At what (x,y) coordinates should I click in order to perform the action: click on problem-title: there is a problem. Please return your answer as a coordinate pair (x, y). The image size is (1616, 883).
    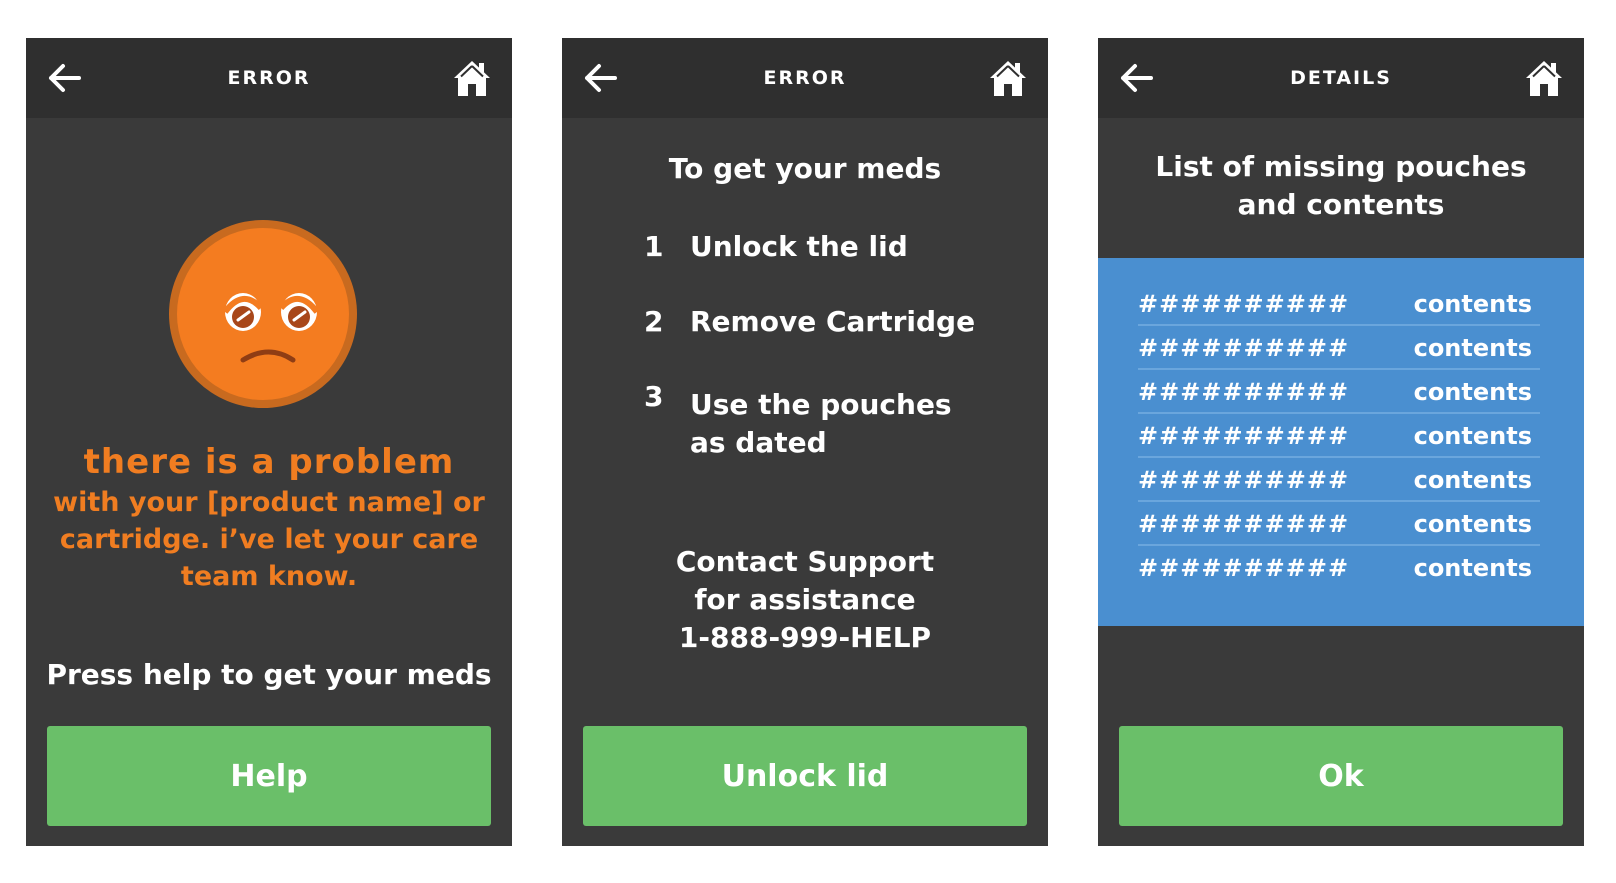
    Looking at the image, I should click on (269, 462).